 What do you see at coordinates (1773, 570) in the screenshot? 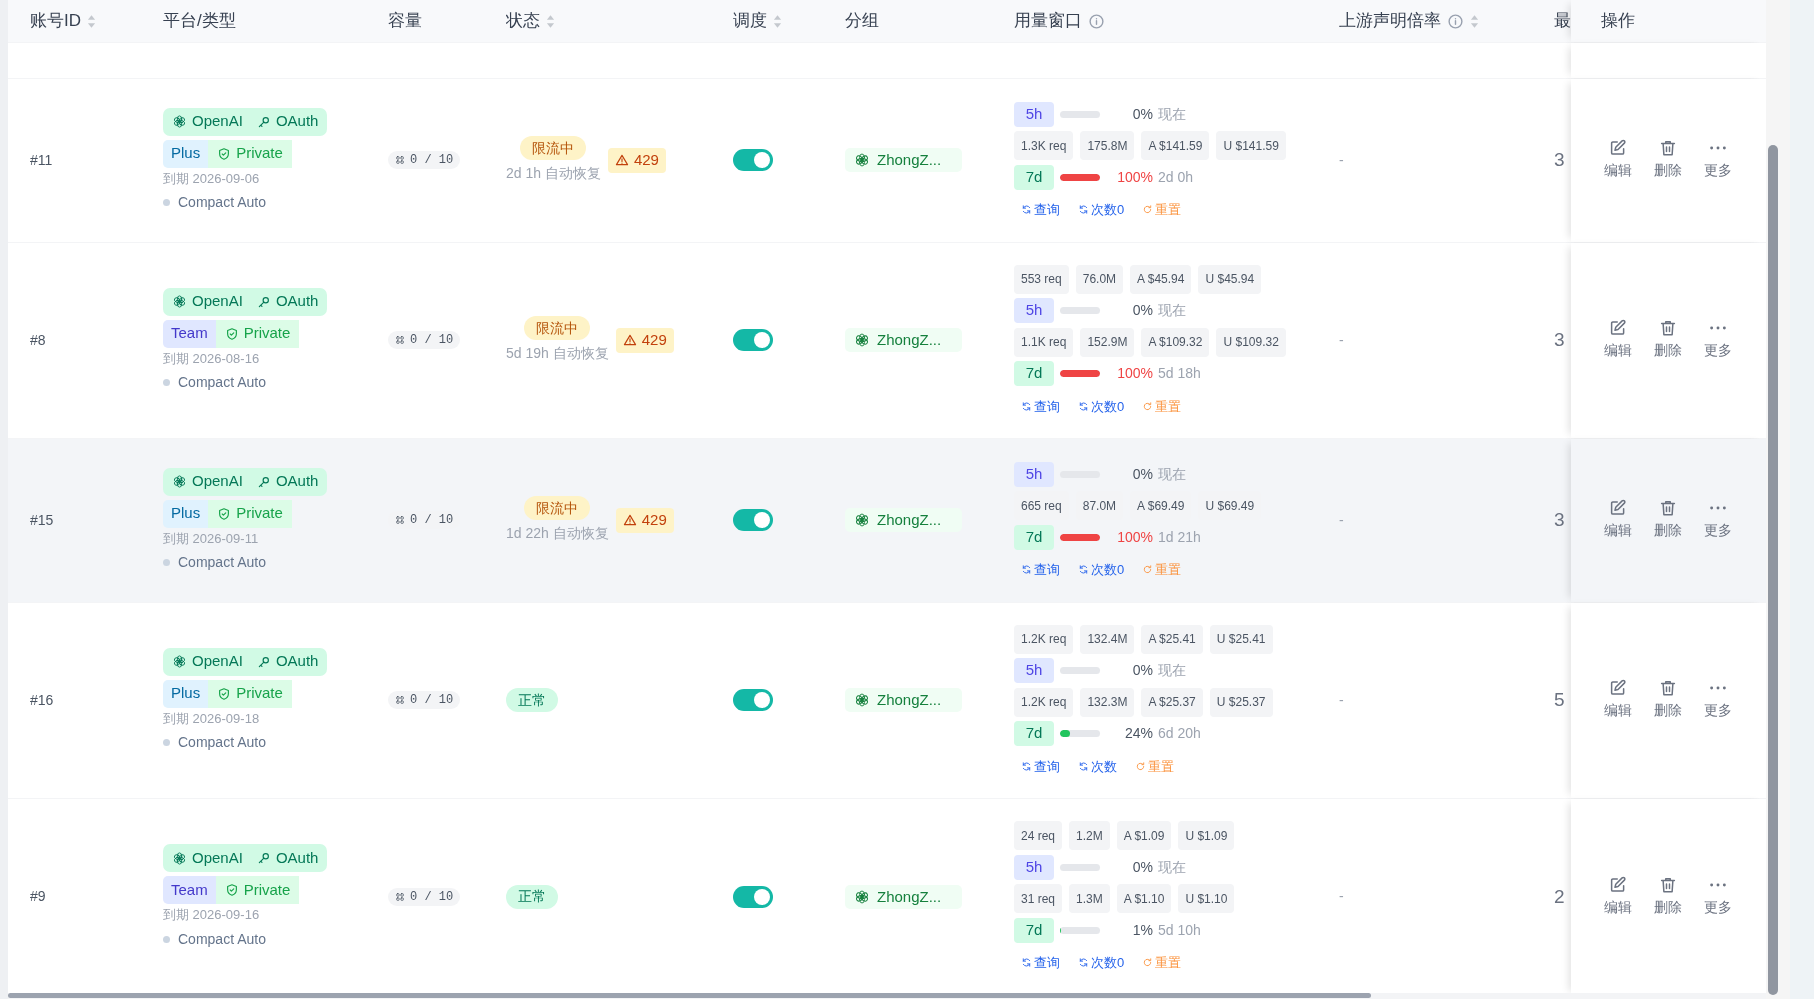
I see `vertical-scrollbar` at bounding box center [1773, 570].